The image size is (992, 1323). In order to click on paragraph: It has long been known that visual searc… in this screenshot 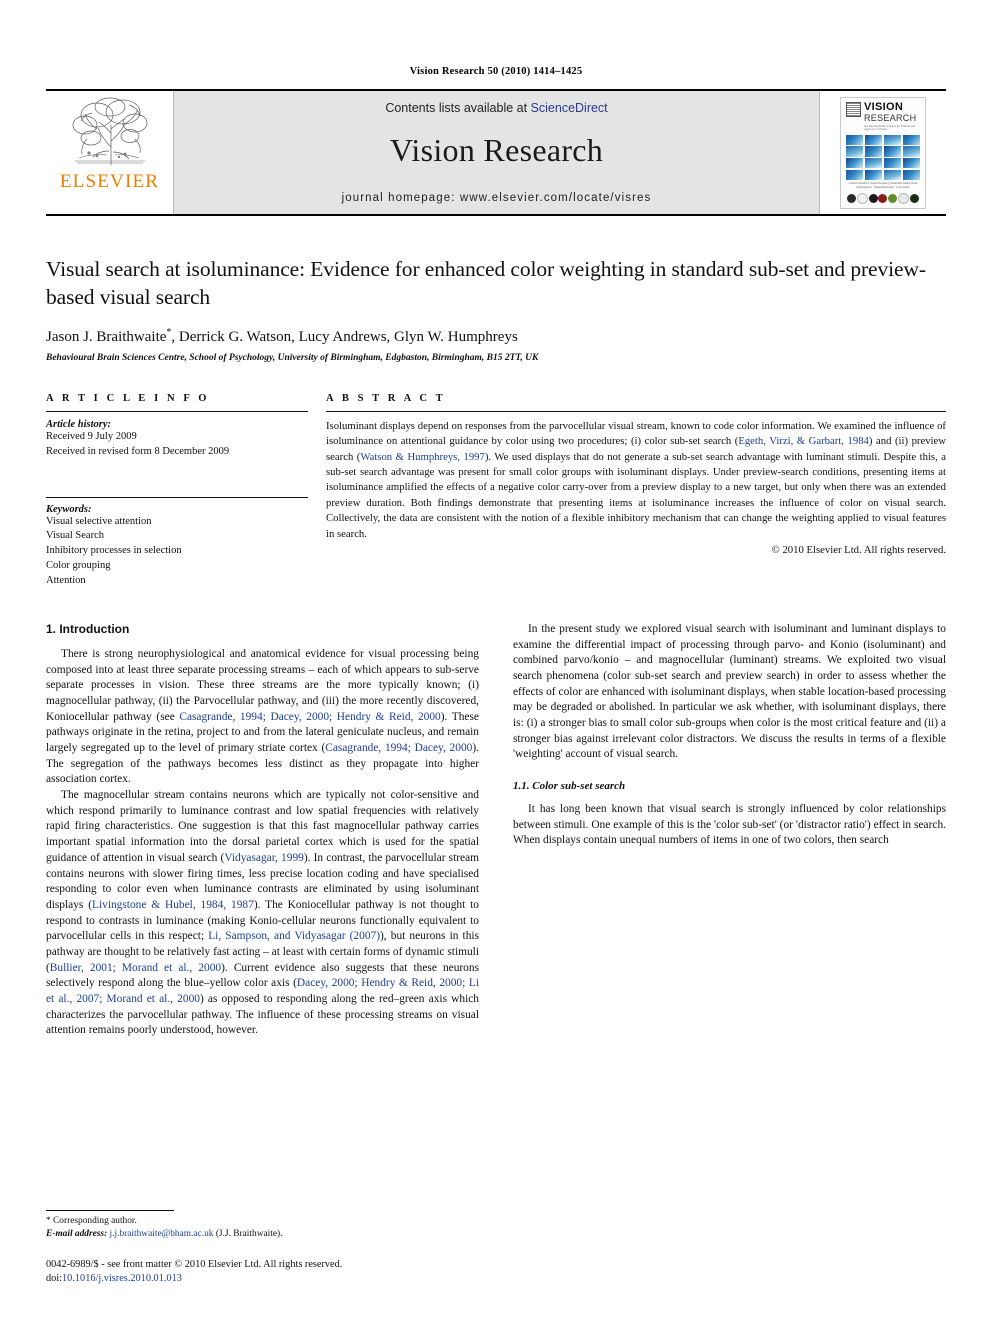, I will do `click(729, 825)`.